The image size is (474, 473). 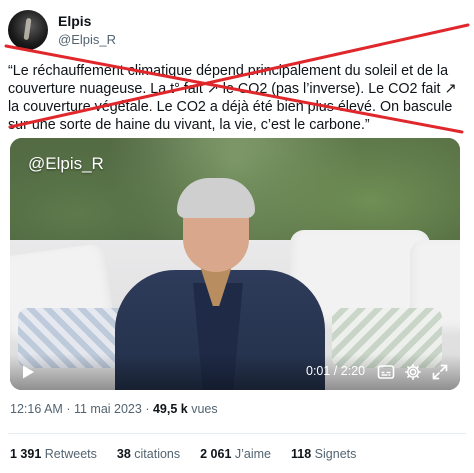 I want to click on author-names: Elpis @Elpis_R, so click(x=87, y=30).